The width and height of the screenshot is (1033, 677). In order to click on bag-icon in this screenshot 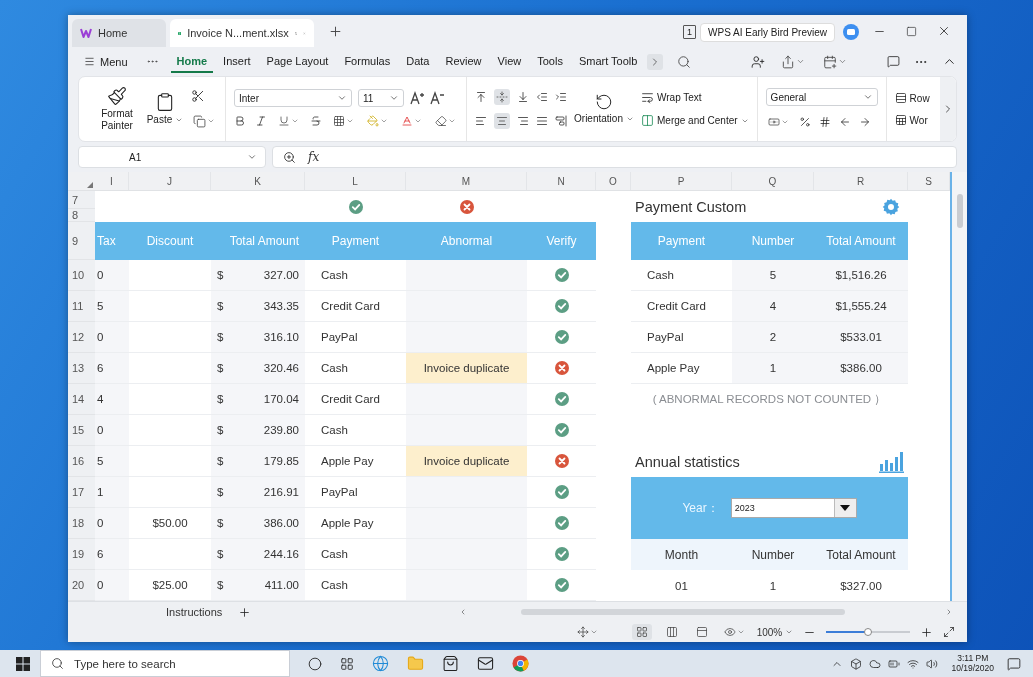, I will do `click(450, 663)`.